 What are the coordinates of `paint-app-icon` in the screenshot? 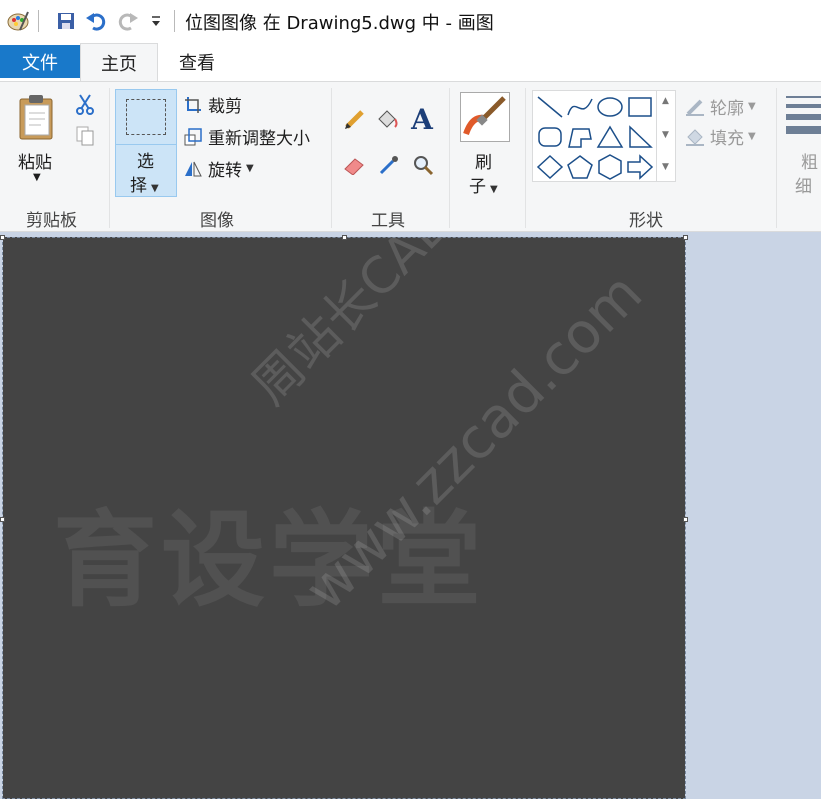 It's located at (18, 21).